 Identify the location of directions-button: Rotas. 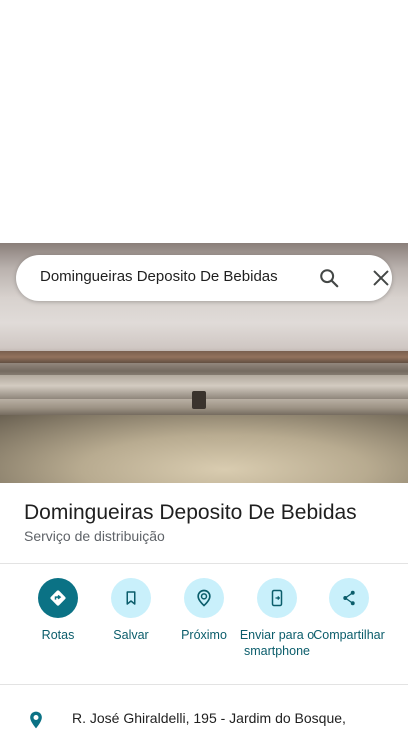
(58, 610).